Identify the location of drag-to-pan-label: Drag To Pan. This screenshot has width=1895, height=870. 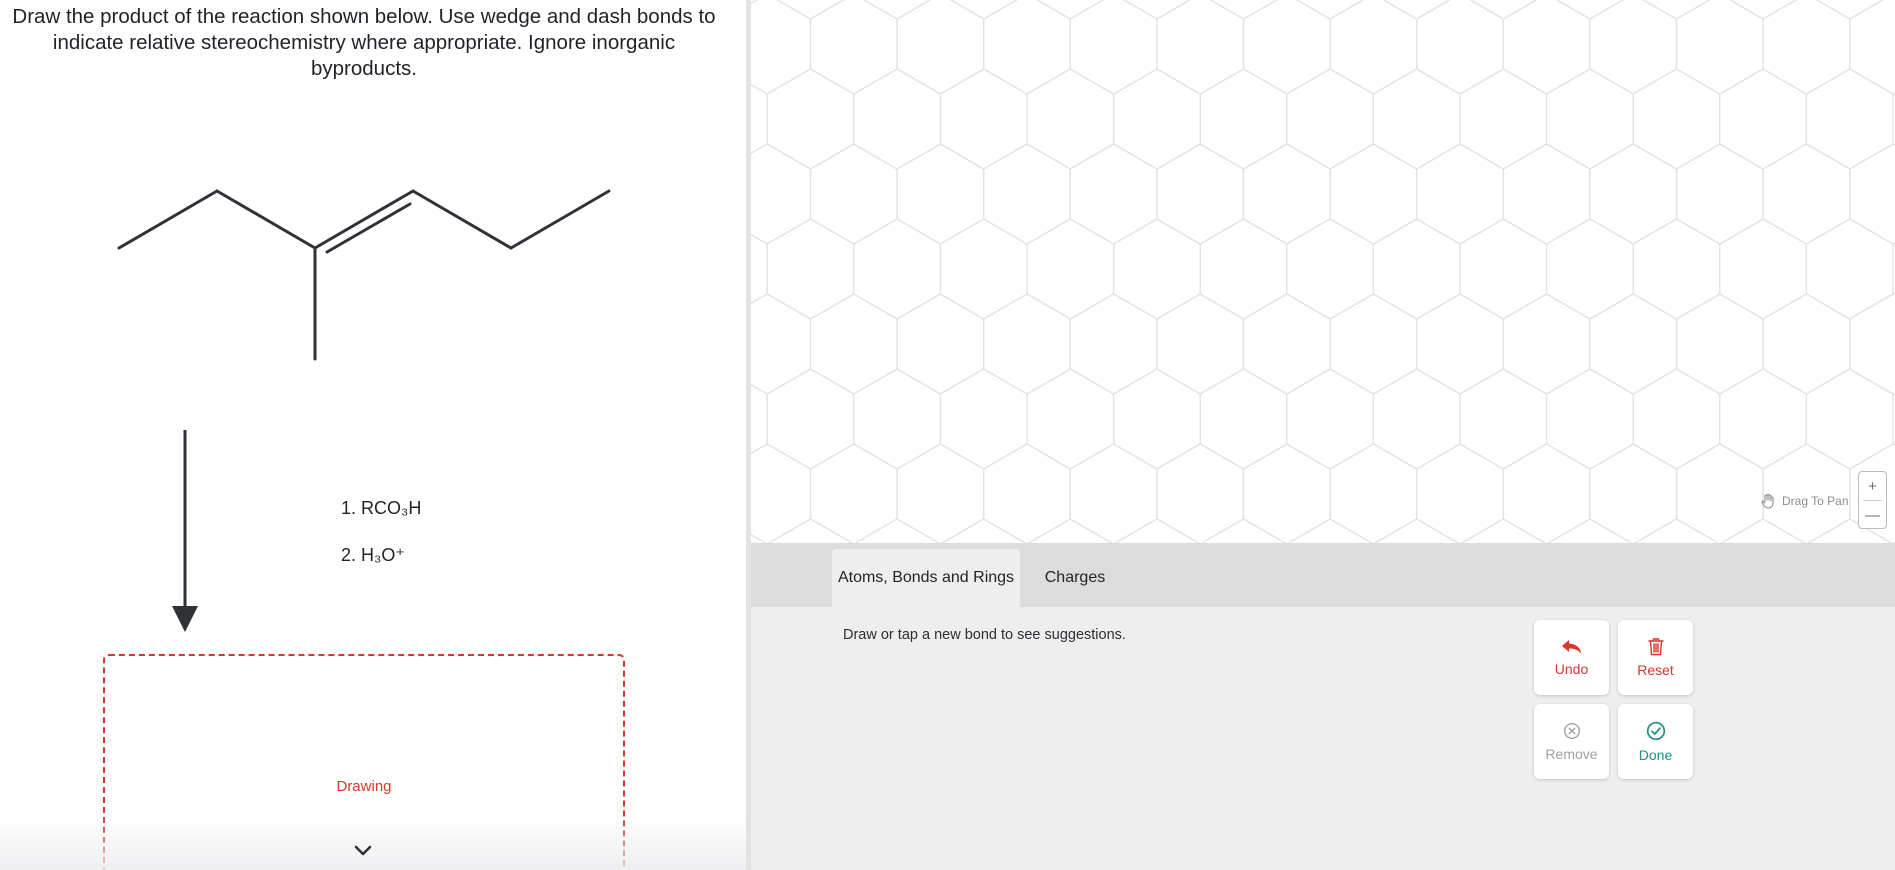
(1815, 501).